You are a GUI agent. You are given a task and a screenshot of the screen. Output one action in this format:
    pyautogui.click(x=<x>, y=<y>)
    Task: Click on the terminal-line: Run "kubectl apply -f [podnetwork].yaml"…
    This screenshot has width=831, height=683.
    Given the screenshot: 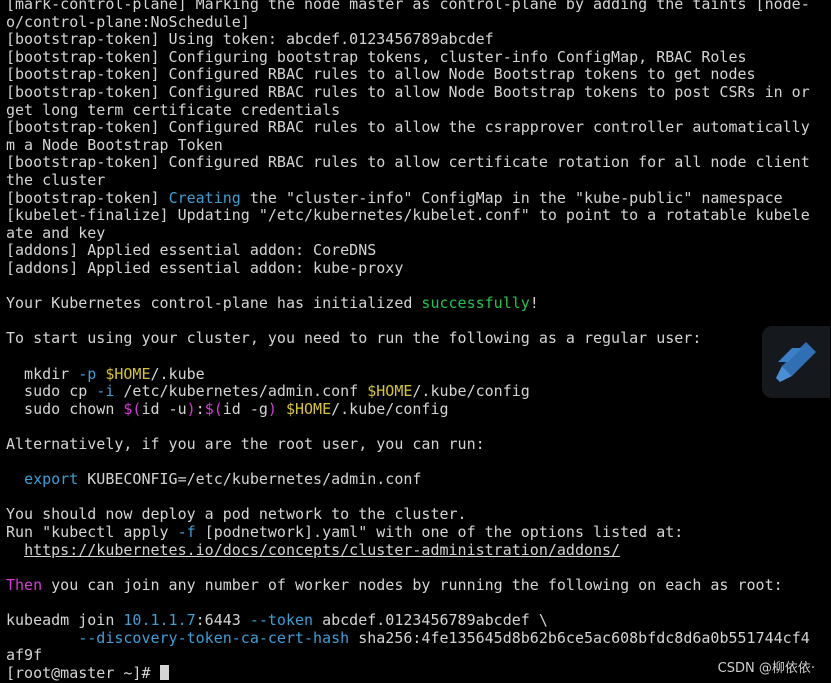 What is the action you would take?
    pyautogui.click(x=345, y=532)
    